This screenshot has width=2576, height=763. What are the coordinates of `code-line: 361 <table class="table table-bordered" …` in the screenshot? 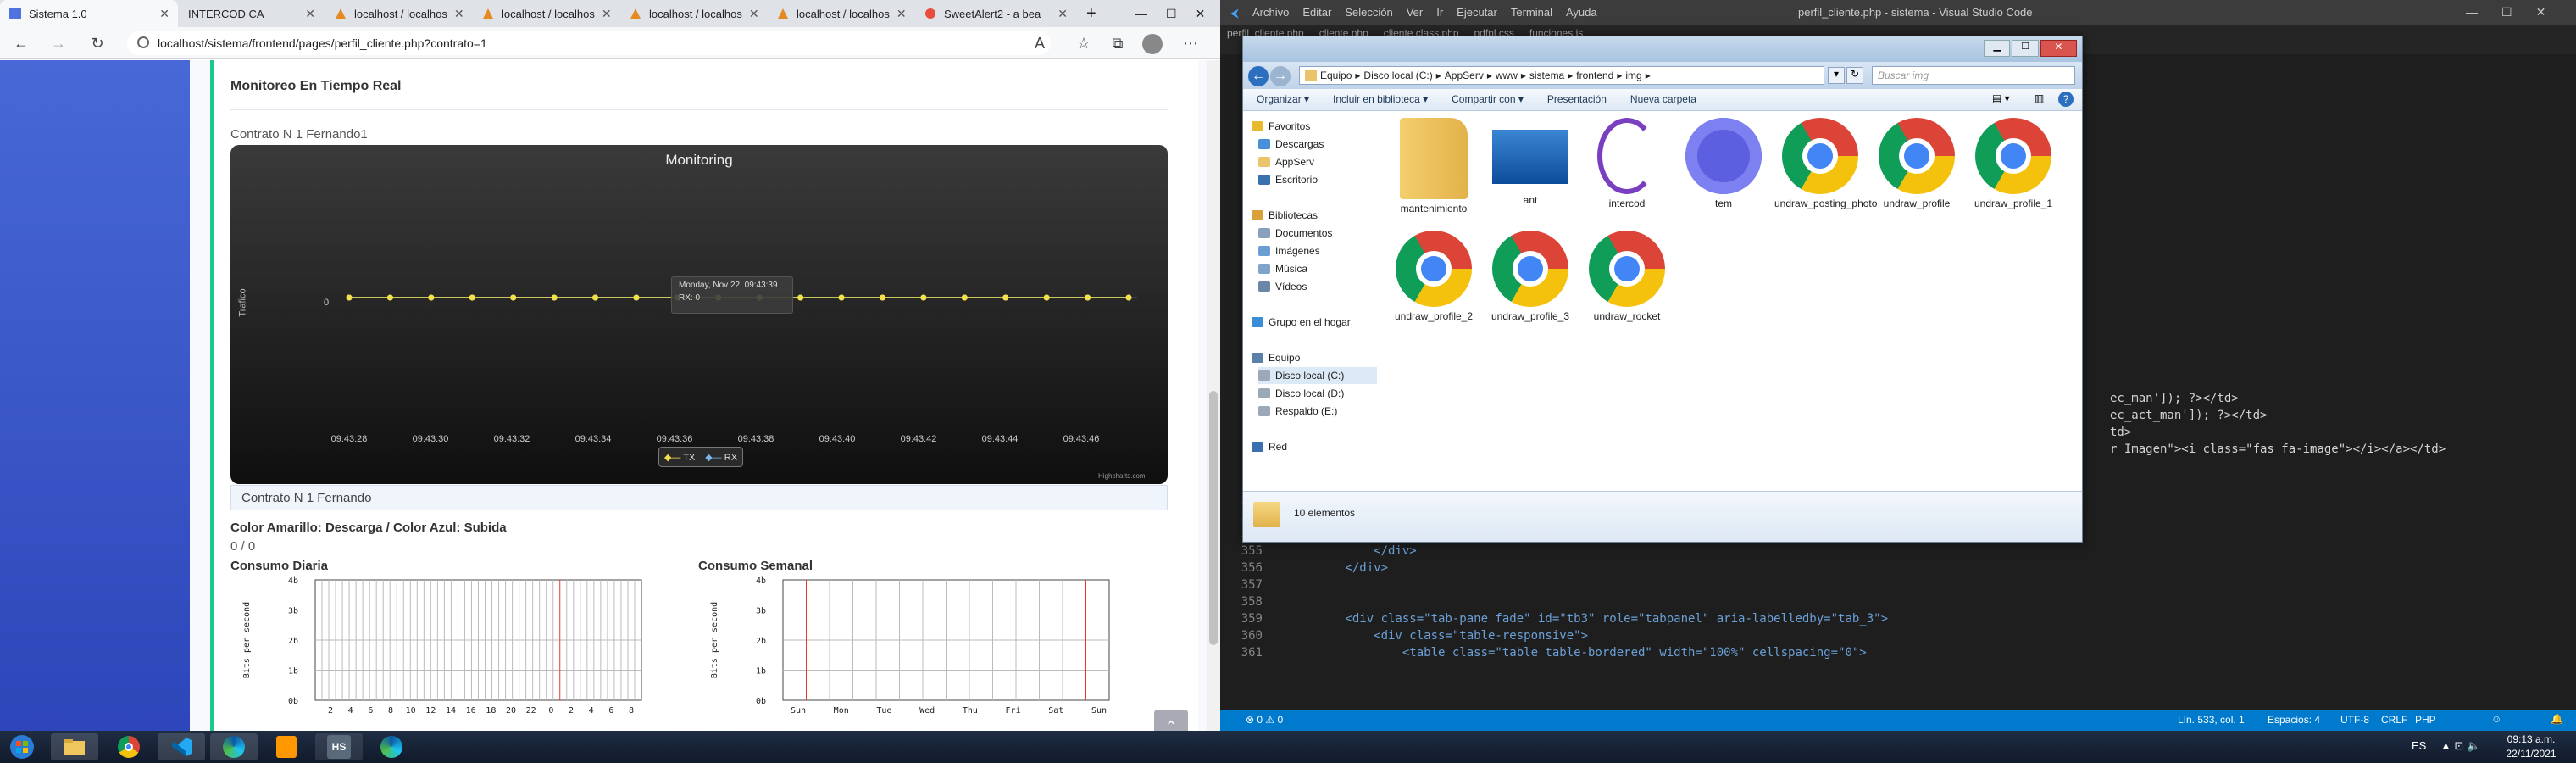 It's located at (1543, 652).